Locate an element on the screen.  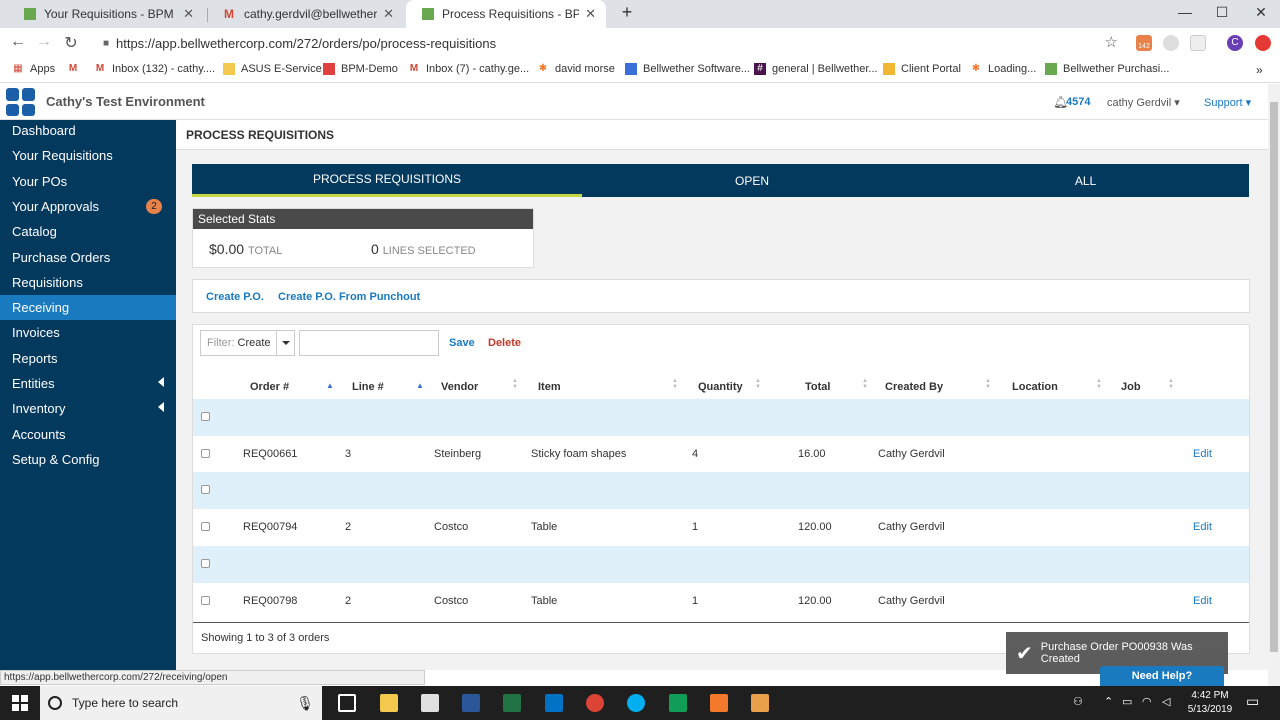
column-header: Item is located at coordinates (549, 387).